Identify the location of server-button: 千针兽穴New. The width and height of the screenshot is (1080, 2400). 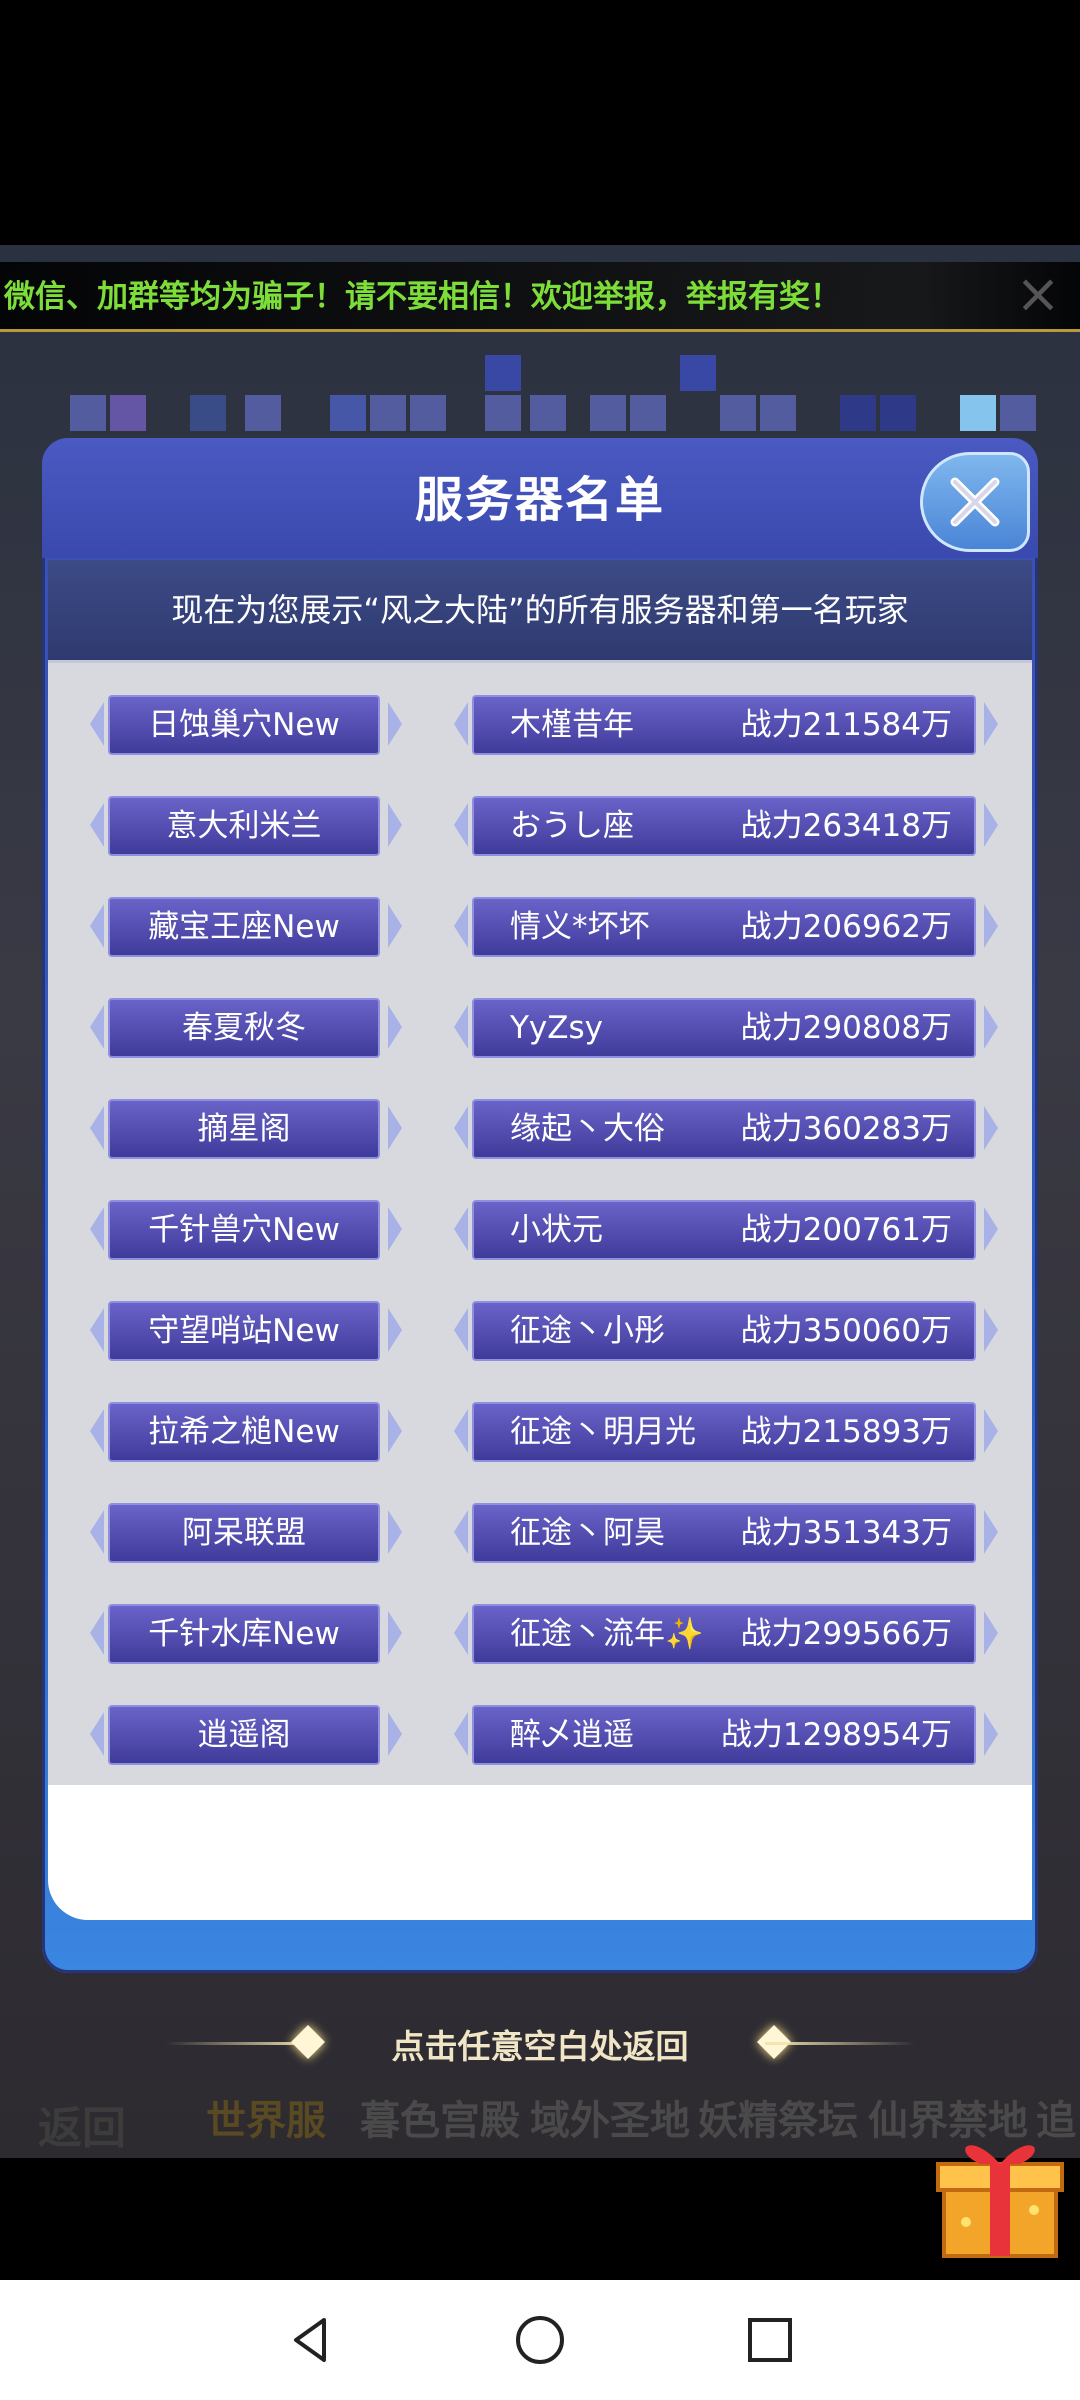
(244, 1230).